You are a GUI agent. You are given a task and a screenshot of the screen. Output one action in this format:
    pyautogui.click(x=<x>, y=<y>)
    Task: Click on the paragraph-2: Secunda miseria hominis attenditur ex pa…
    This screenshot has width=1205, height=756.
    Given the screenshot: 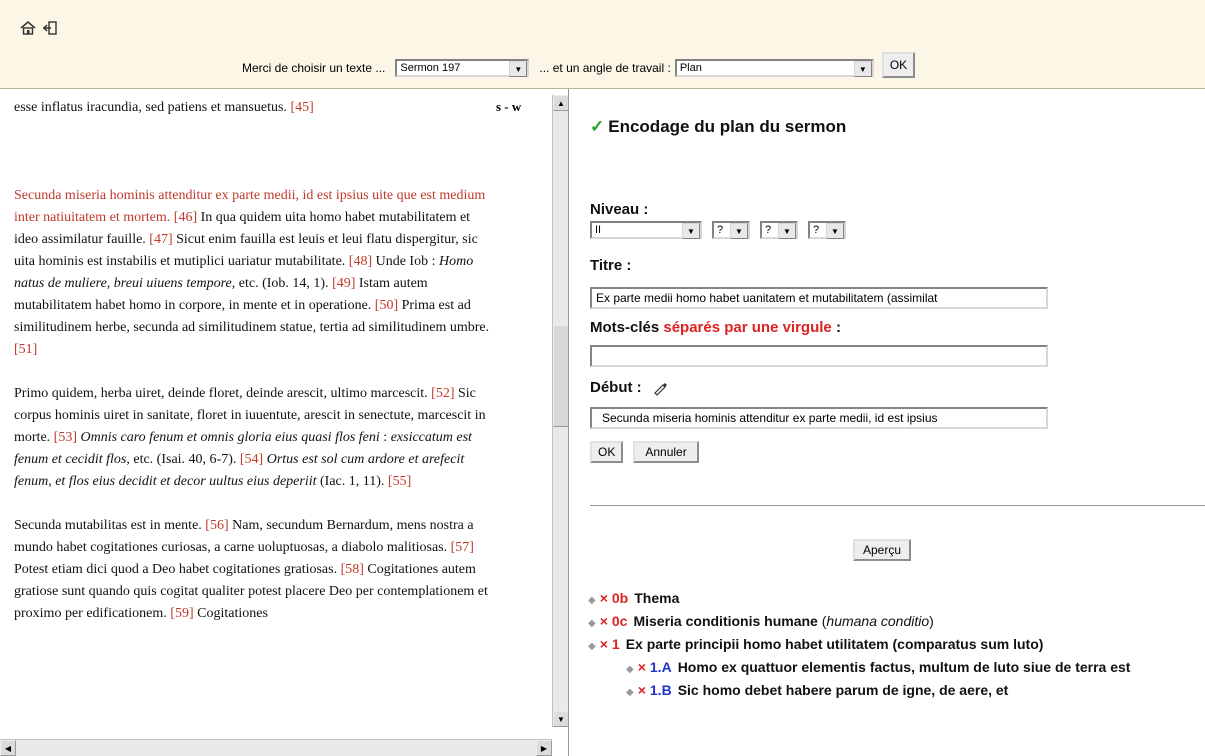 What is the action you would take?
    pyautogui.click(x=254, y=273)
    